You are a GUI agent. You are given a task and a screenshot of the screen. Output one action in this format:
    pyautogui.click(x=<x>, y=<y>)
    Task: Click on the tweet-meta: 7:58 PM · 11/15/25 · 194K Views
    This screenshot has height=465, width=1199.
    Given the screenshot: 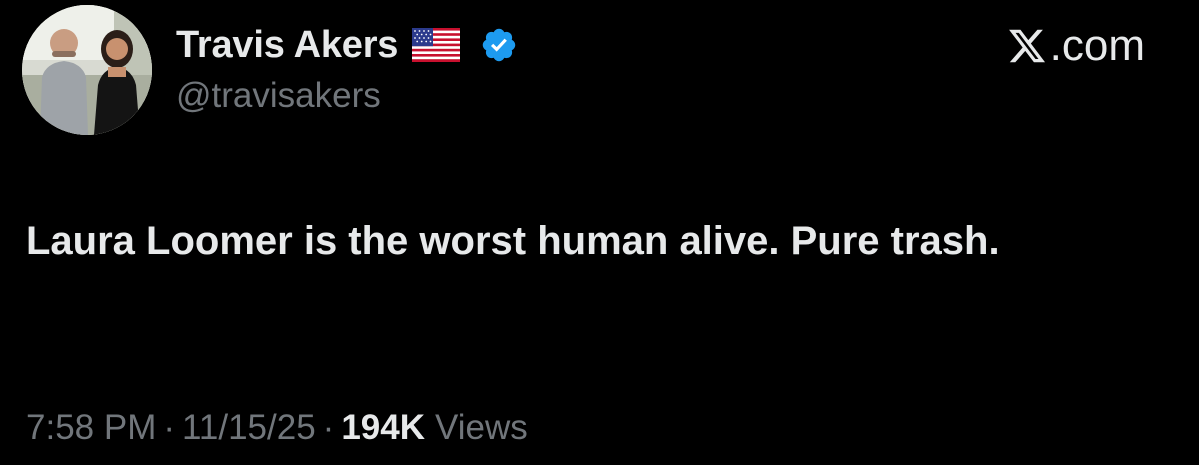 What is the action you would take?
    pyautogui.click(x=277, y=428)
    